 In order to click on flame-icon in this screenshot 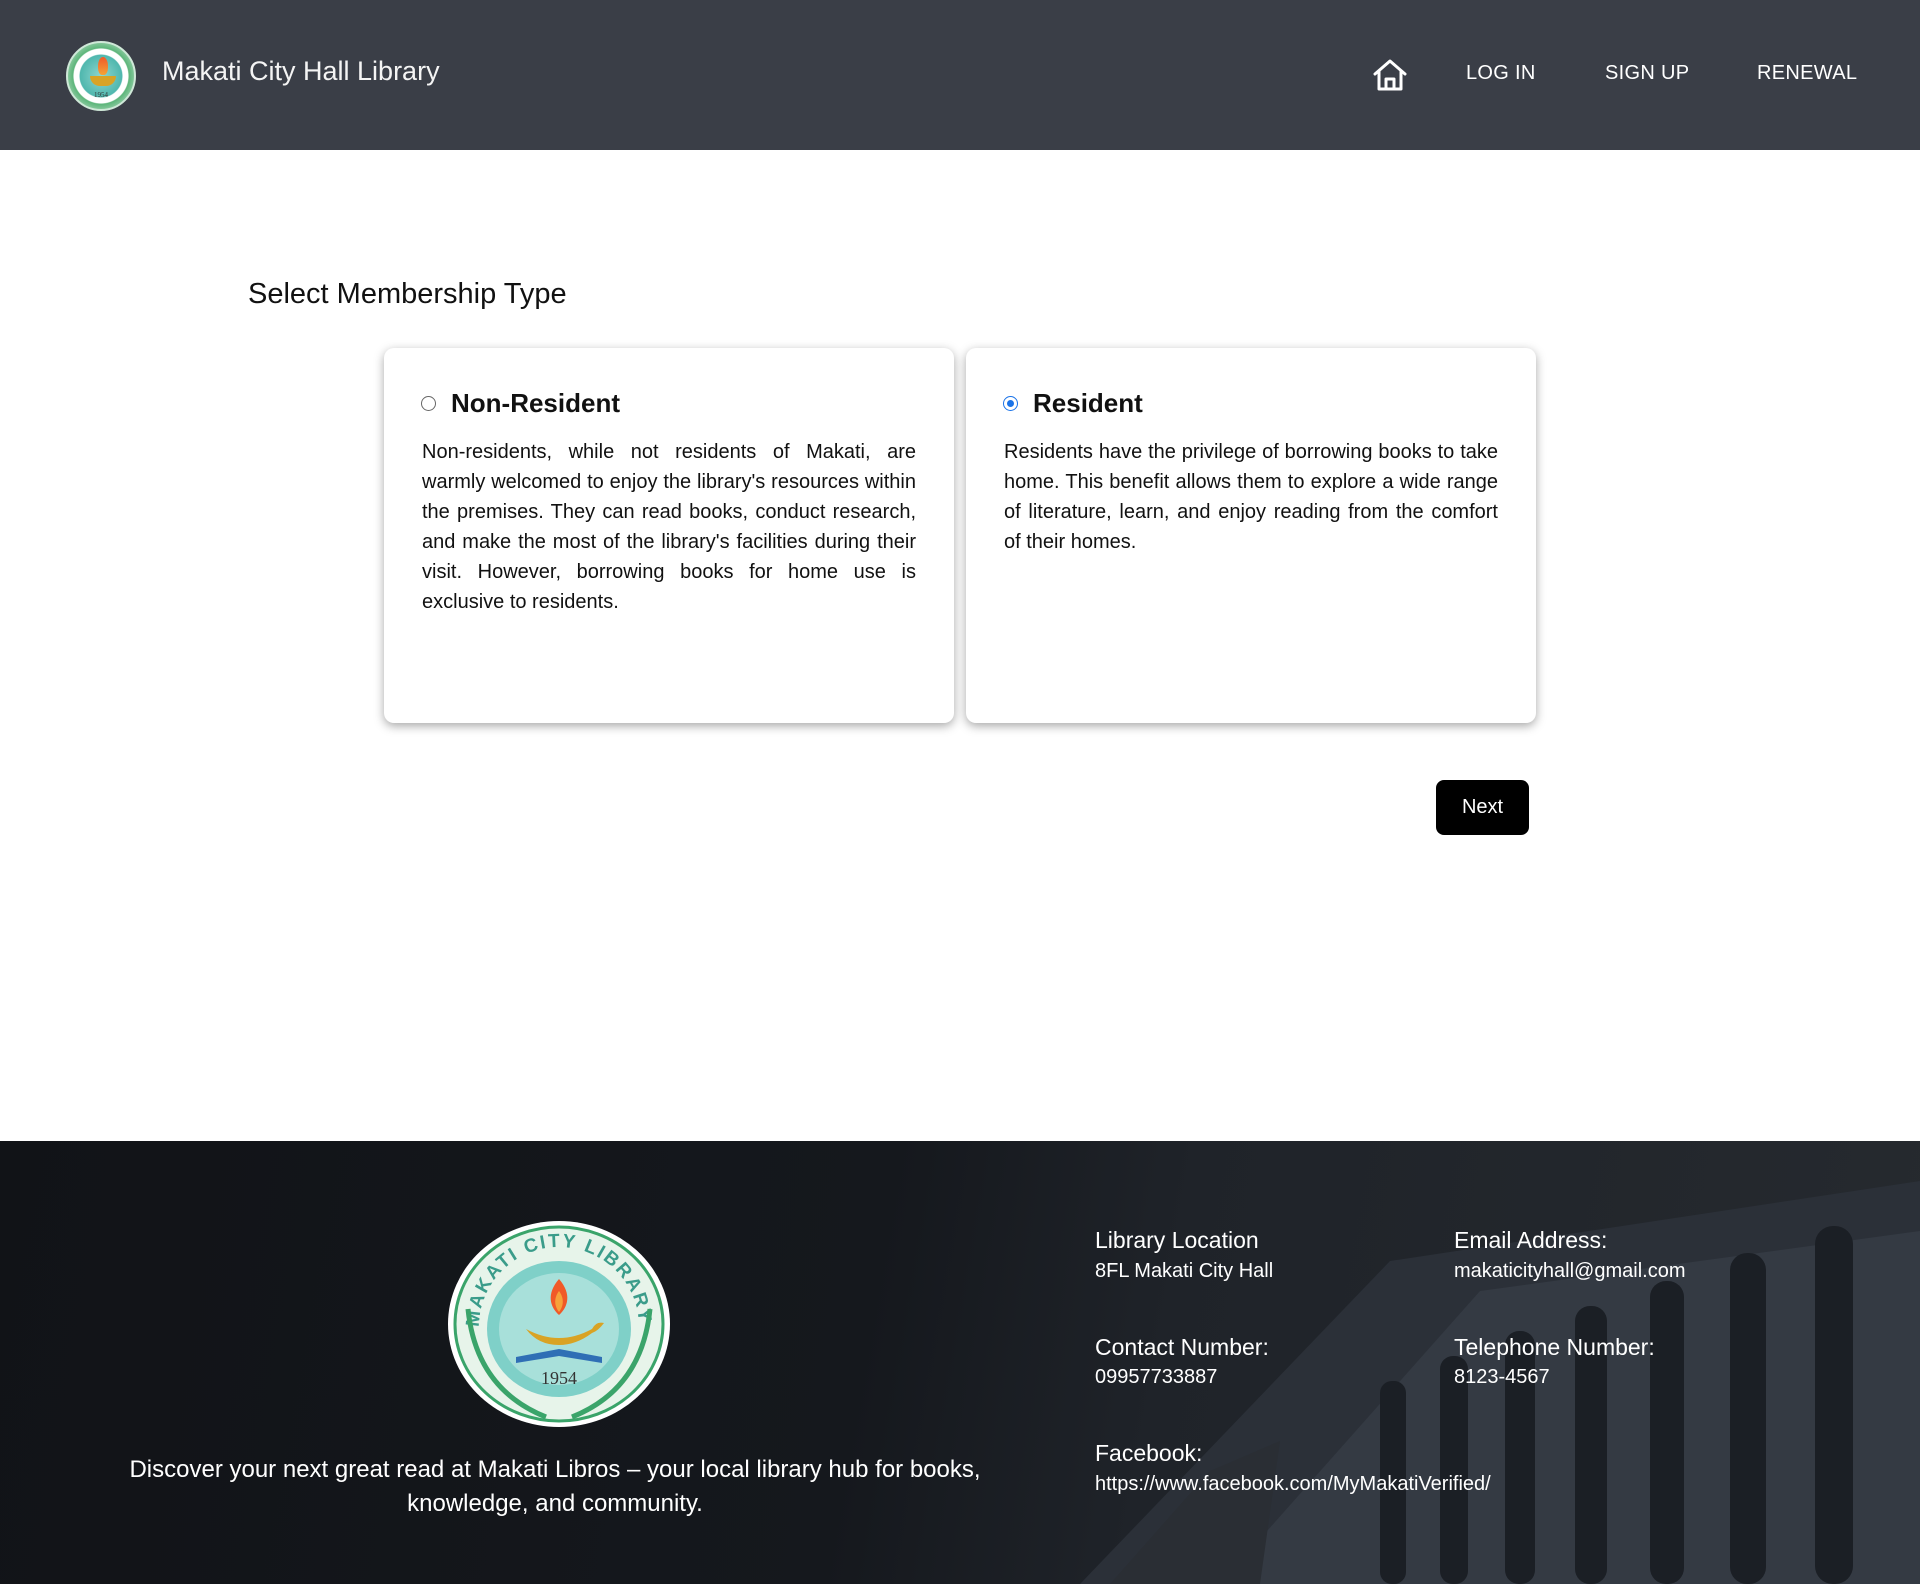, I will do `click(103, 66)`.